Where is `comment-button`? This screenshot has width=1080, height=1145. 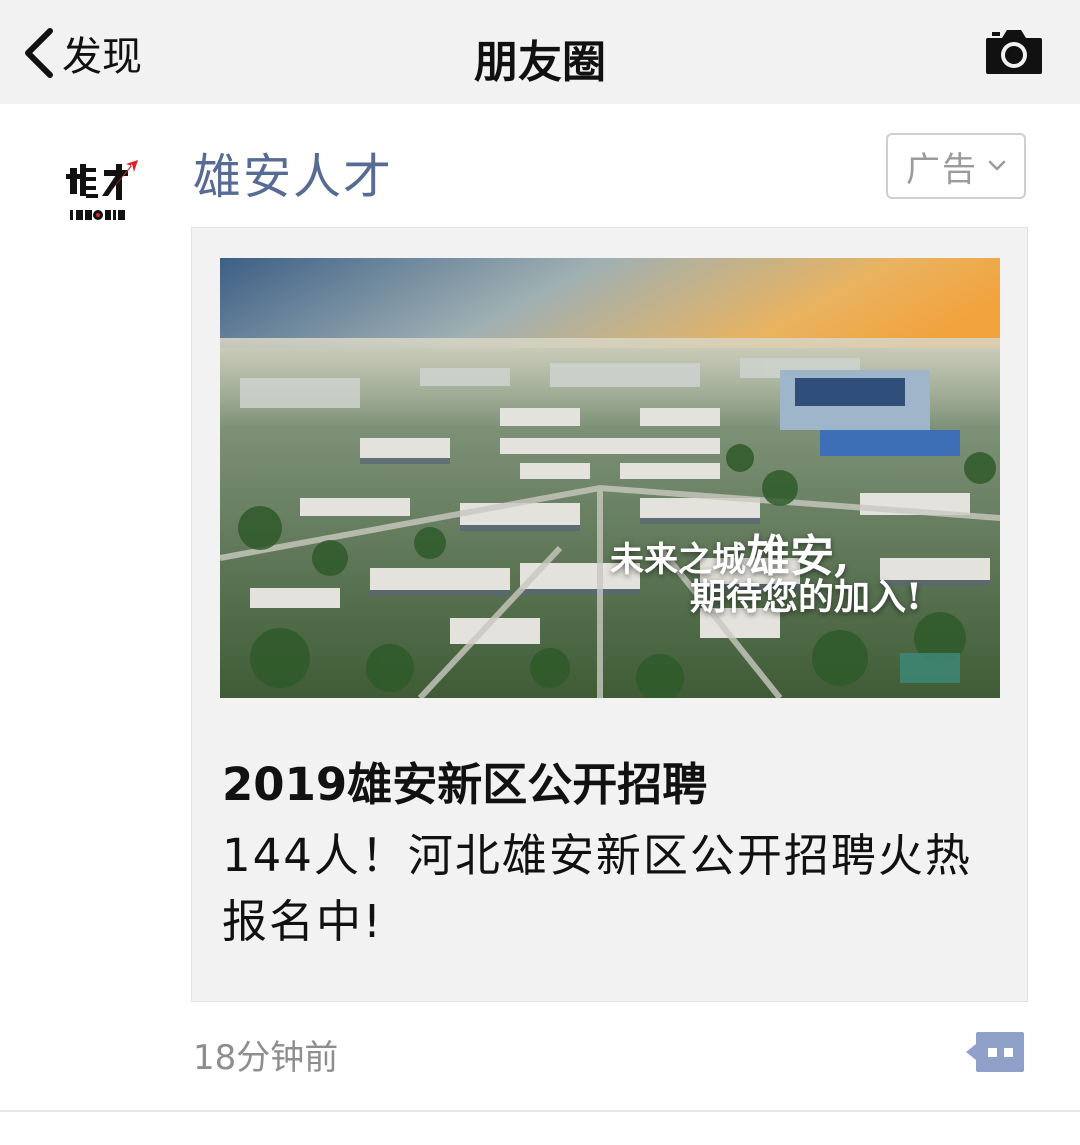 comment-button is located at coordinates (995, 1052).